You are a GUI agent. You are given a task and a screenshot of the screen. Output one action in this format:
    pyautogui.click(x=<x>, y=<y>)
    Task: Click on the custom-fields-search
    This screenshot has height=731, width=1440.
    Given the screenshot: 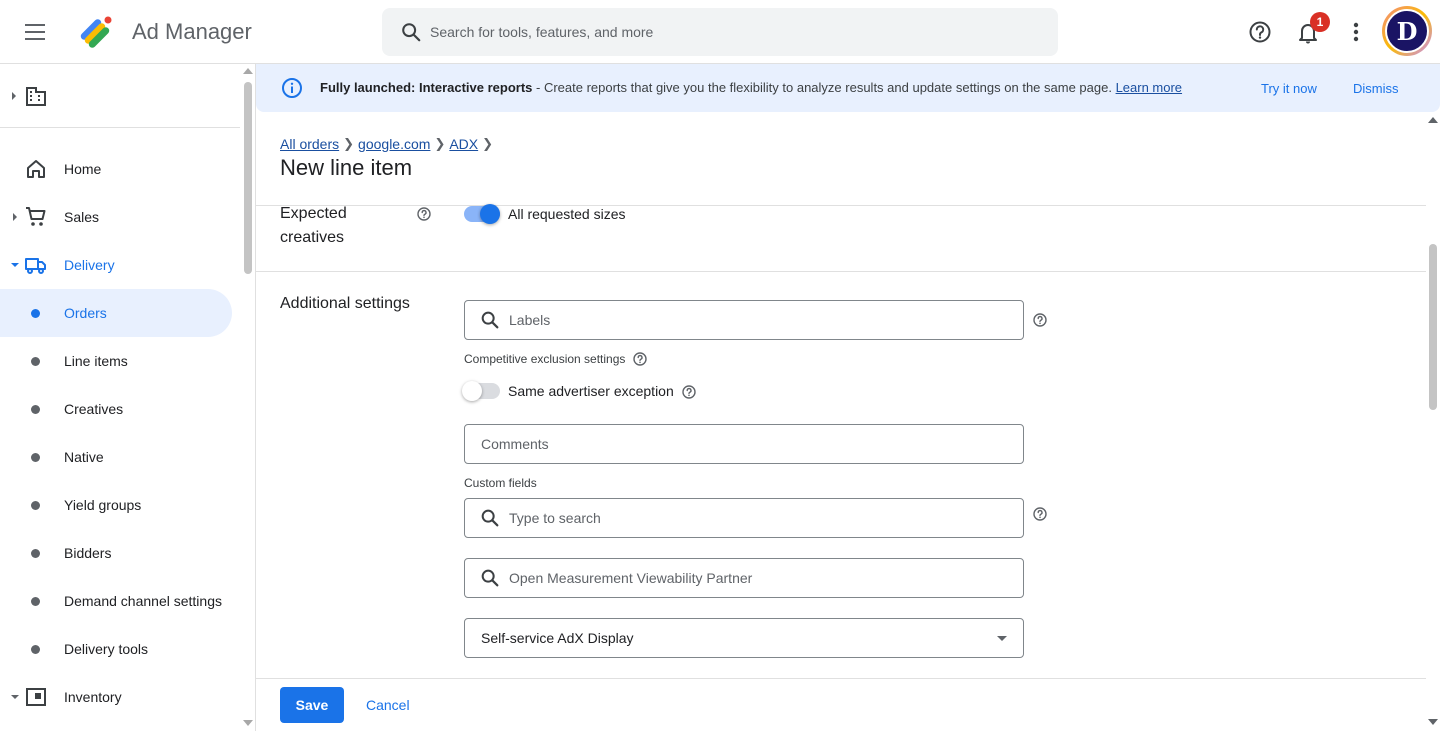 What is the action you would take?
    pyautogui.click(x=744, y=518)
    